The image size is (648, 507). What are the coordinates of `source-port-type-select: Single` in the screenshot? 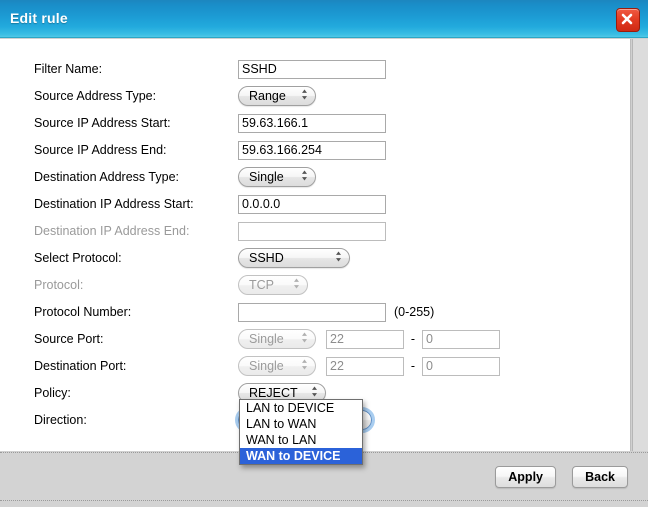 It's located at (277, 339).